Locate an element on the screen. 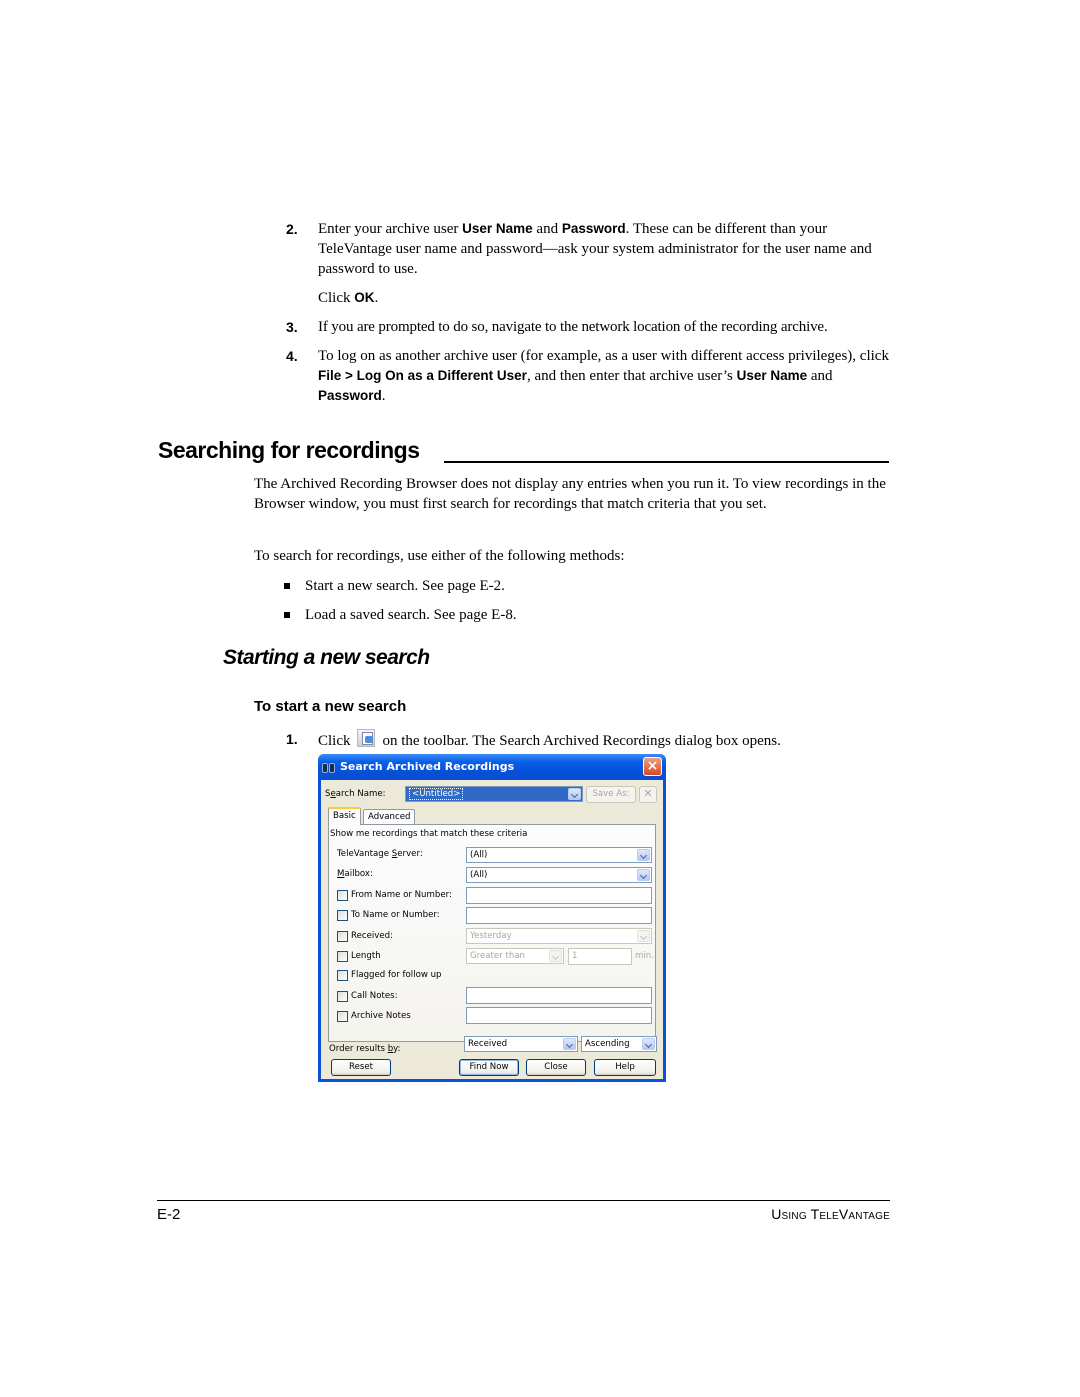 The width and height of the screenshot is (1080, 1397). search-name-dropdown: <Untitled> is located at coordinates (494, 794).